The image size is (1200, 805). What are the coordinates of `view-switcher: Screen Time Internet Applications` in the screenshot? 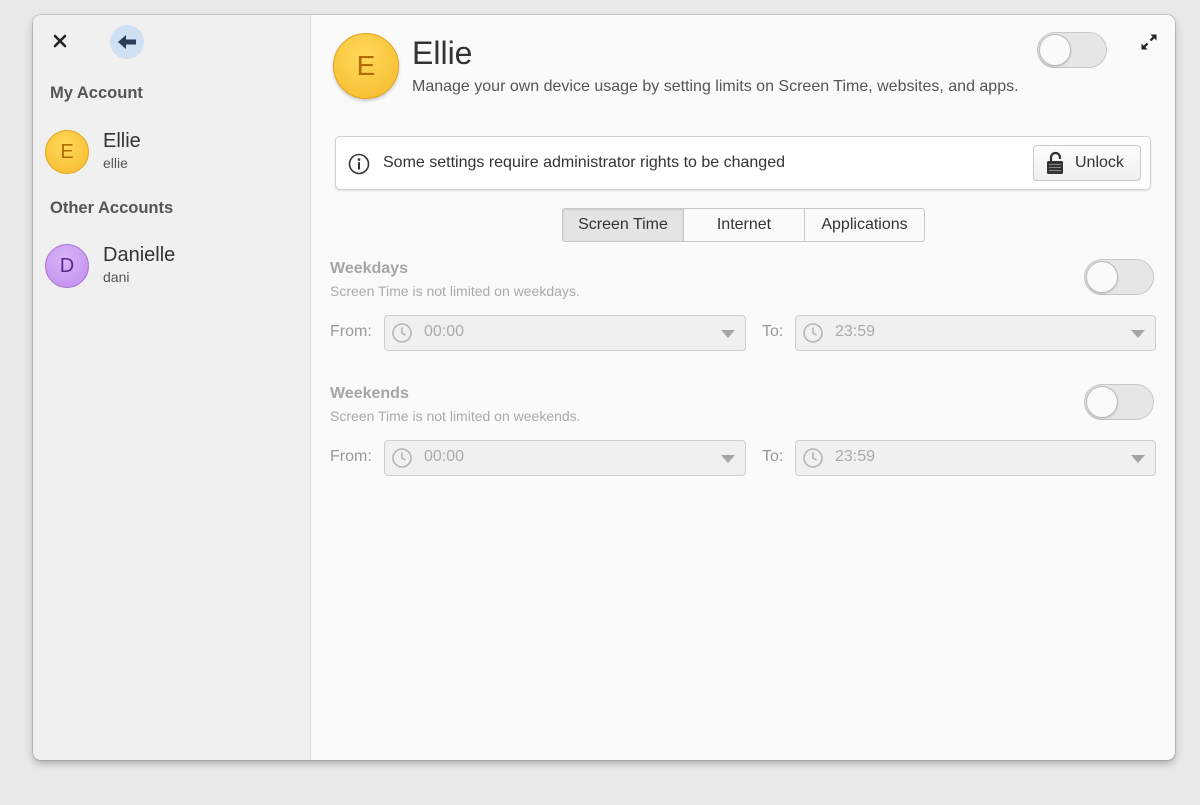 It's located at (743, 225).